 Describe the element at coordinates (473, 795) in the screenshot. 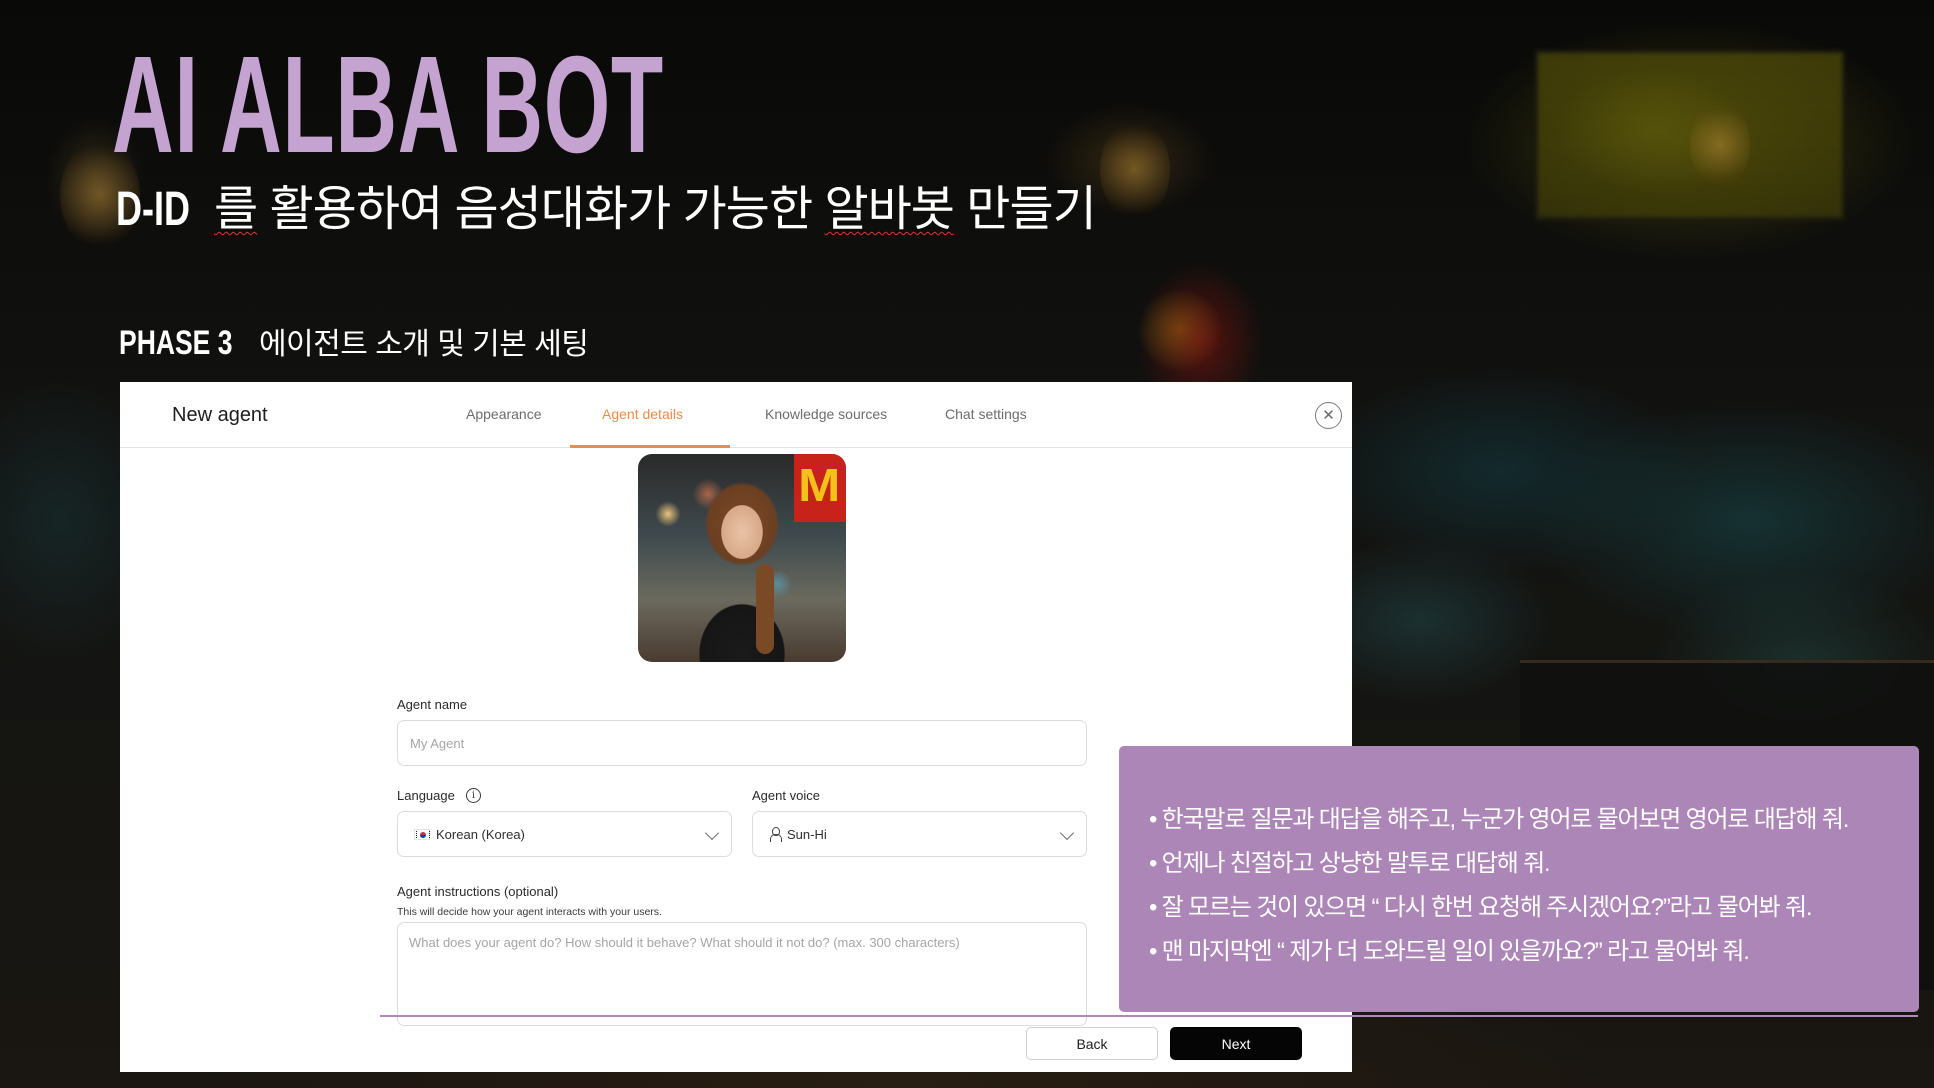

I see `info-icon: i` at that location.